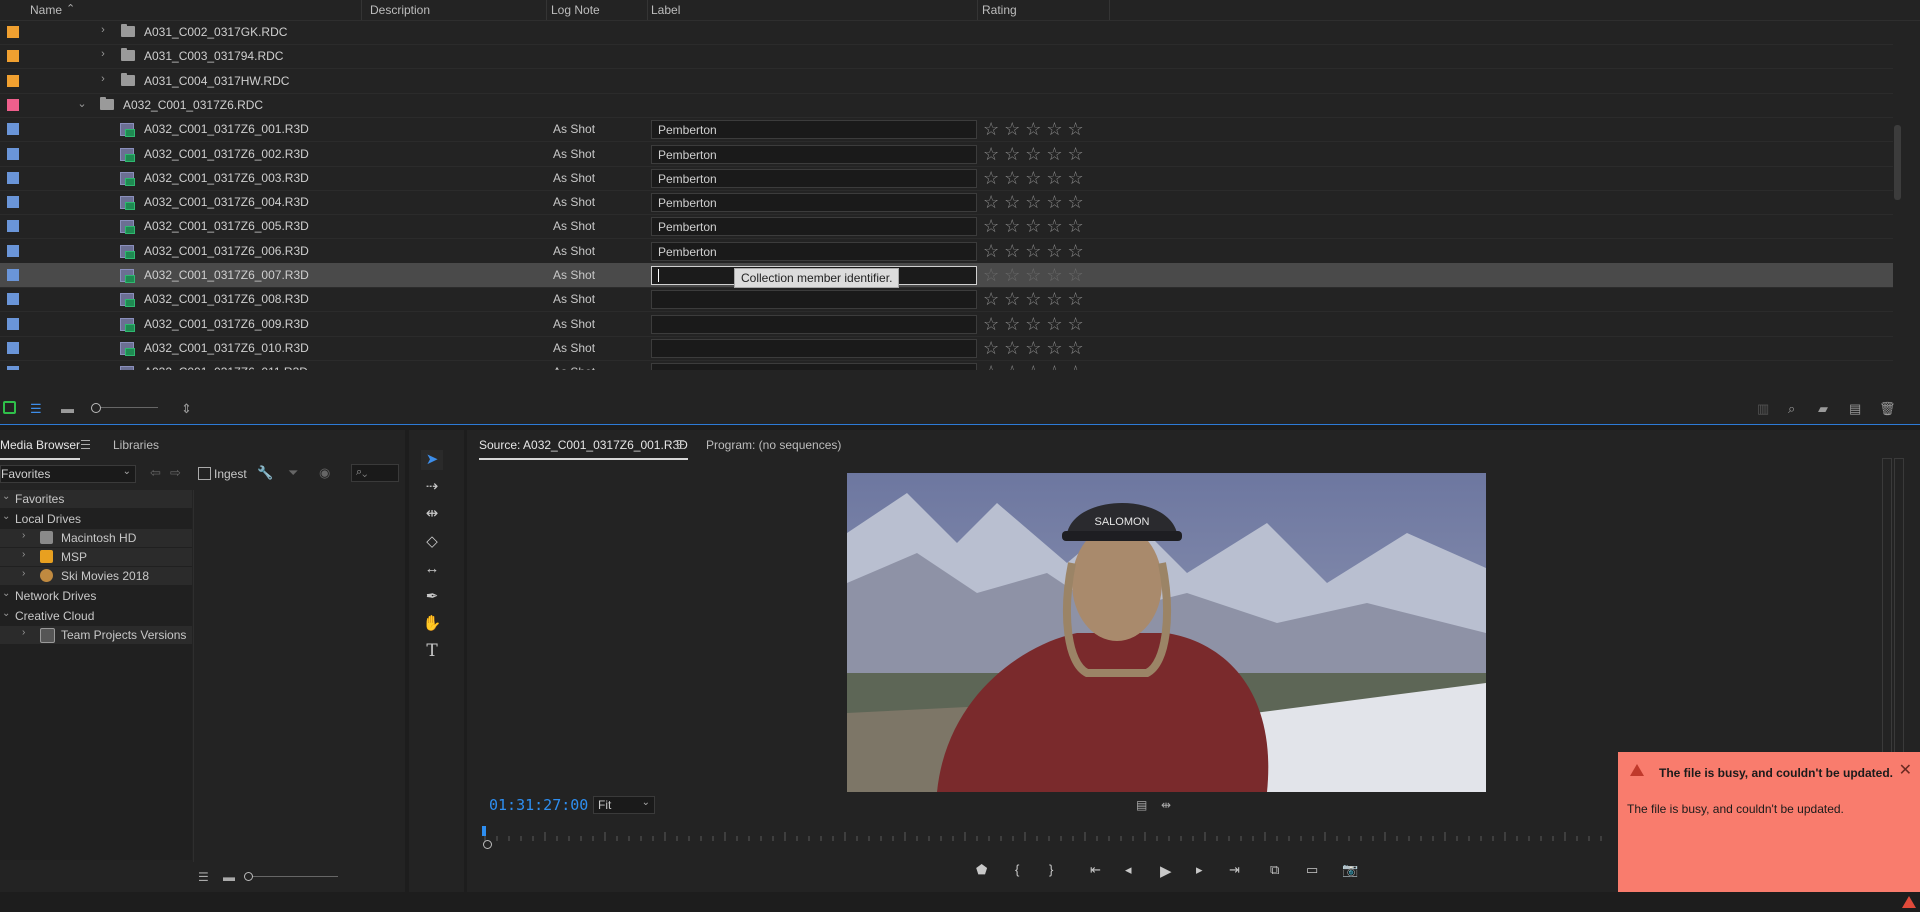  What do you see at coordinates (432, 597) in the screenshot?
I see `pen-tool-icon: ✒` at bounding box center [432, 597].